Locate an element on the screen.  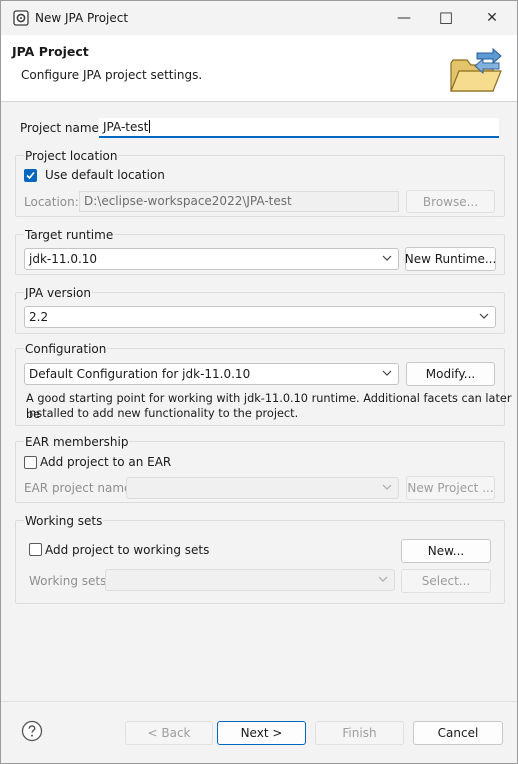
close-button: ✕ is located at coordinates (492, 18).